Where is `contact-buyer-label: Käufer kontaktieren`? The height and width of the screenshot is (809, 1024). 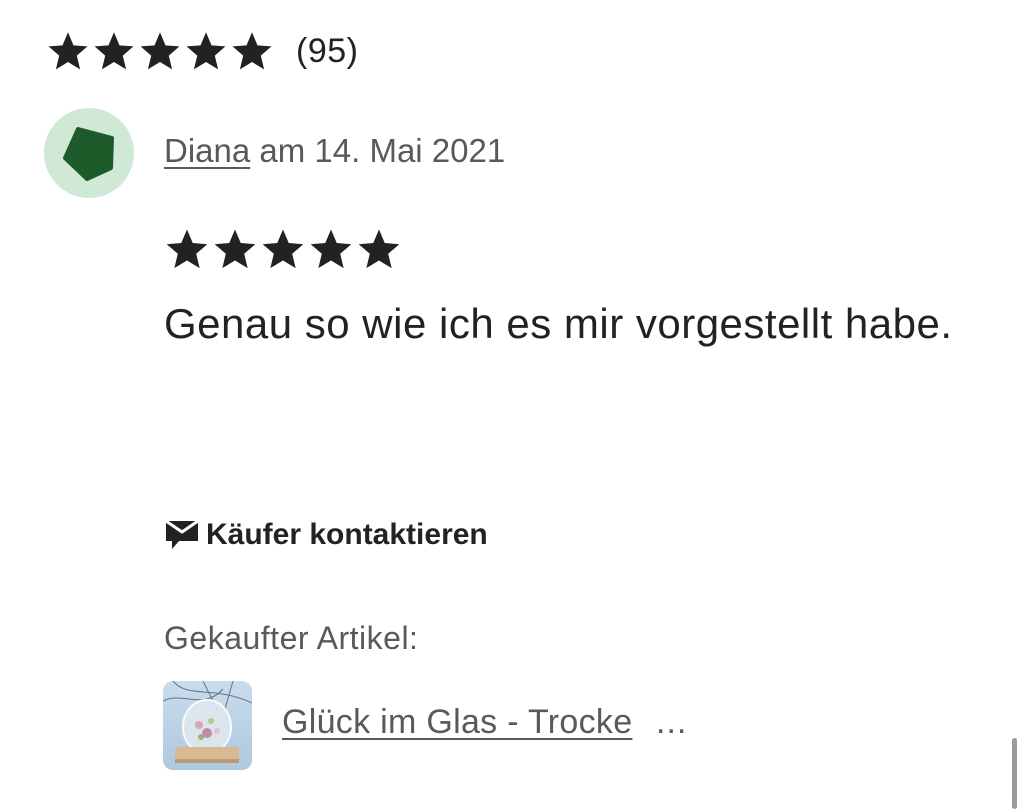 contact-buyer-label: Käufer kontaktieren is located at coordinates (347, 534).